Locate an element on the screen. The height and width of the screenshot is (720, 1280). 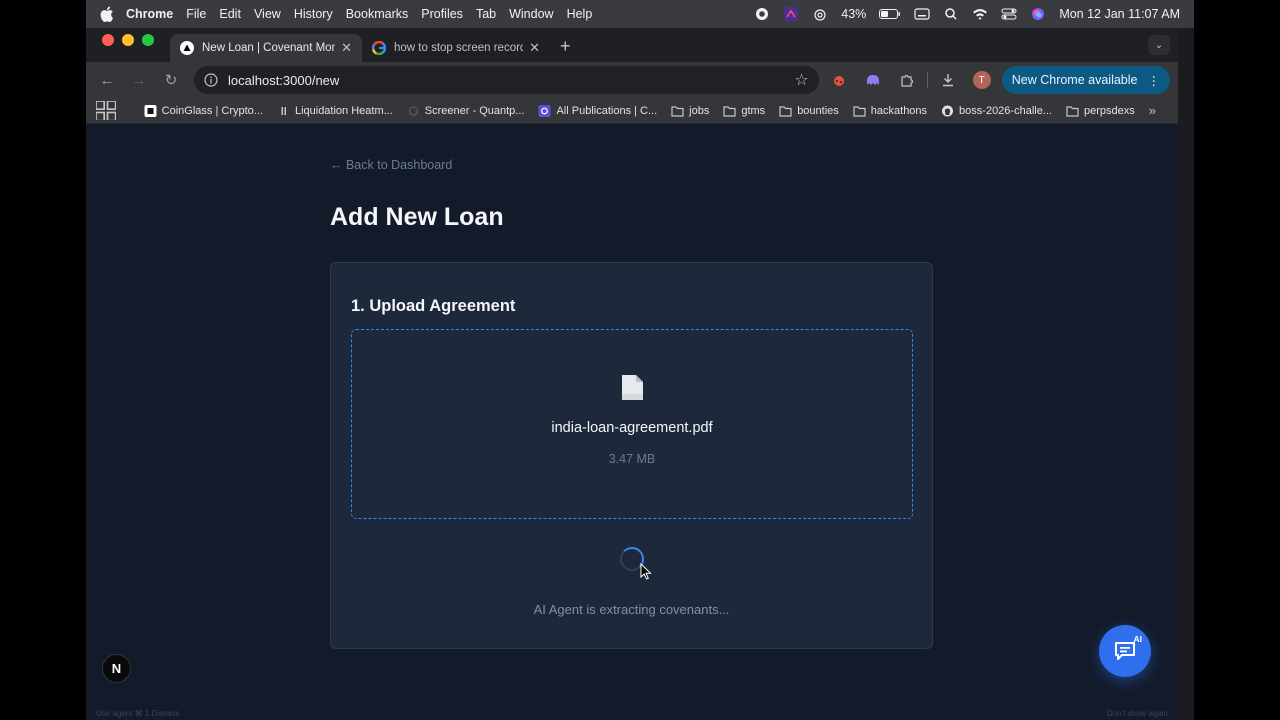
nextjs-dev-badge: N is located at coordinates (116, 668).